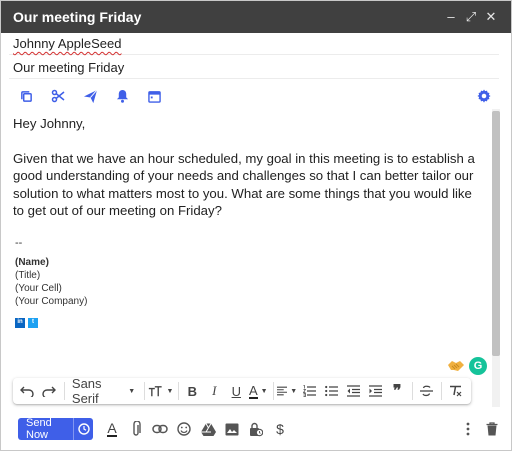 This screenshot has width=512, height=451. What do you see at coordinates (26, 96) in the screenshot?
I see `copy-icon` at bounding box center [26, 96].